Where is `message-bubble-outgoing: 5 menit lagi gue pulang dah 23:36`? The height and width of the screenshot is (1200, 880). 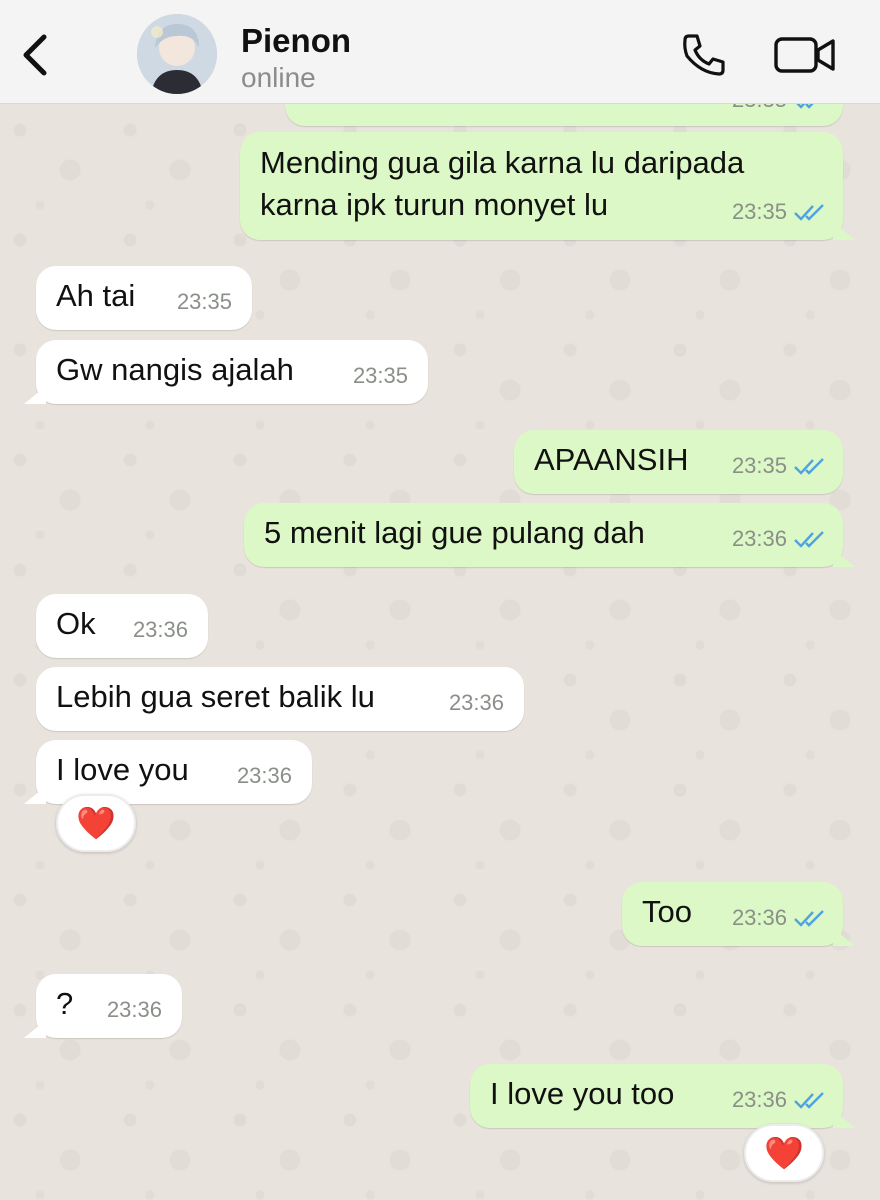 message-bubble-outgoing: 5 menit lagi gue pulang dah 23:36 is located at coordinates (549, 535).